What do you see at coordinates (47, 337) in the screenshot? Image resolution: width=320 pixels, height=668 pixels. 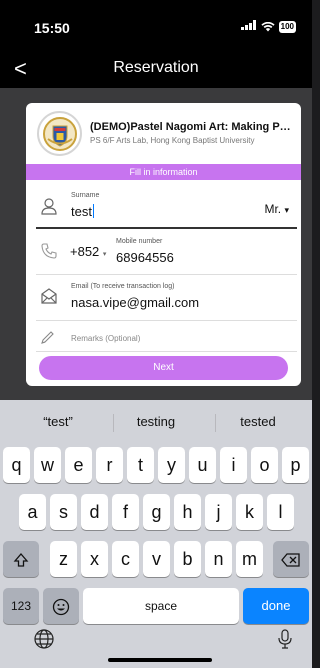 I see `pencil-icon` at bounding box center [47, 337].